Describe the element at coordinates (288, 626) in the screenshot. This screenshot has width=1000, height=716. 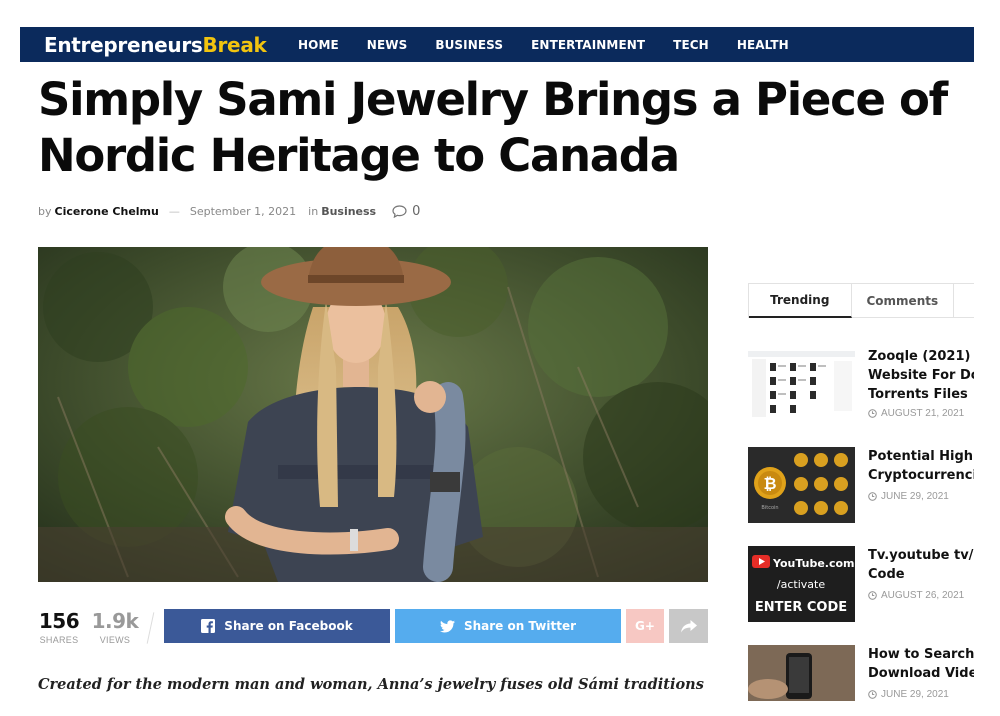
I see `share-facebook-label: Share on Facebook` at that location.